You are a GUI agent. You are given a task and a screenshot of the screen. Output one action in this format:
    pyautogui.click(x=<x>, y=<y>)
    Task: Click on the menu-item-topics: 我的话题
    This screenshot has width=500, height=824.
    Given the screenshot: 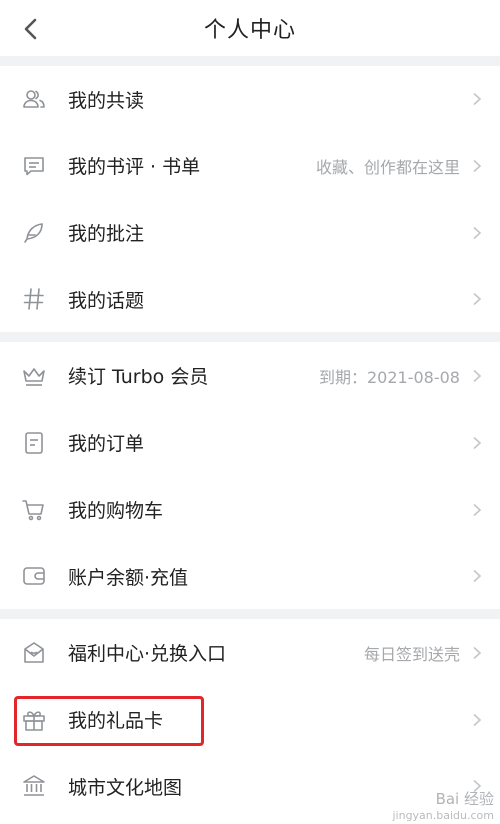 What is the action you would take?
    pyautogui.click(x=250, y=299)
    